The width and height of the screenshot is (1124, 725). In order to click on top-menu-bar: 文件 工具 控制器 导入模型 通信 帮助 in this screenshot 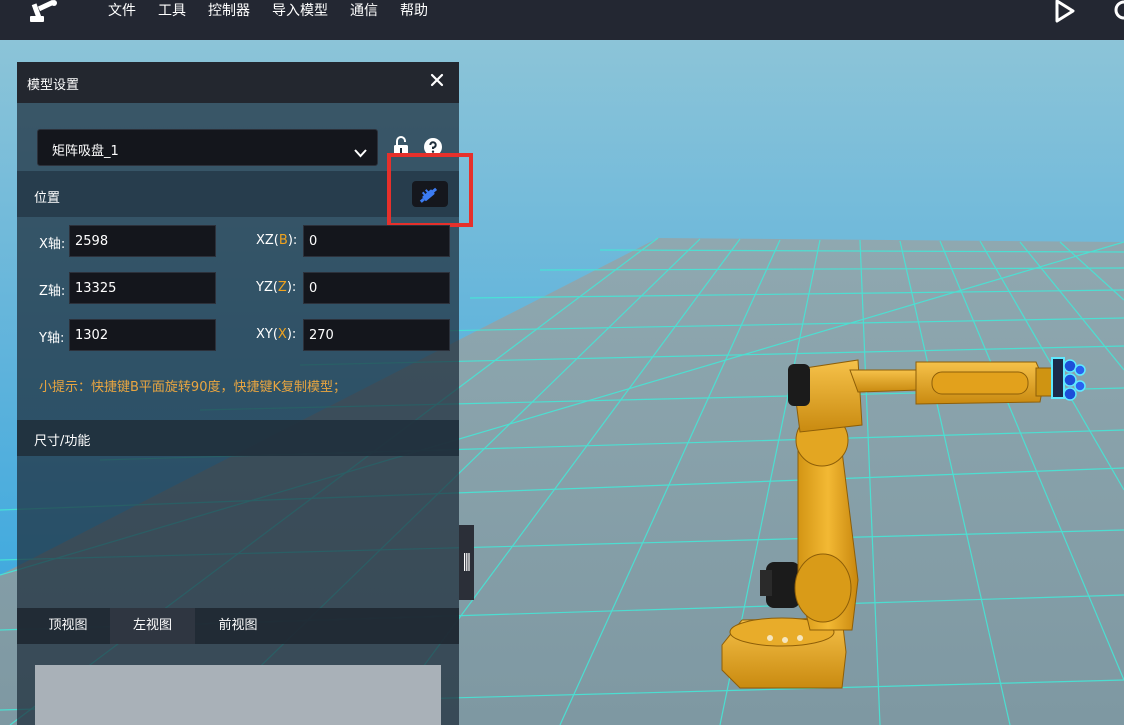, I will do `click(562, 20)`.